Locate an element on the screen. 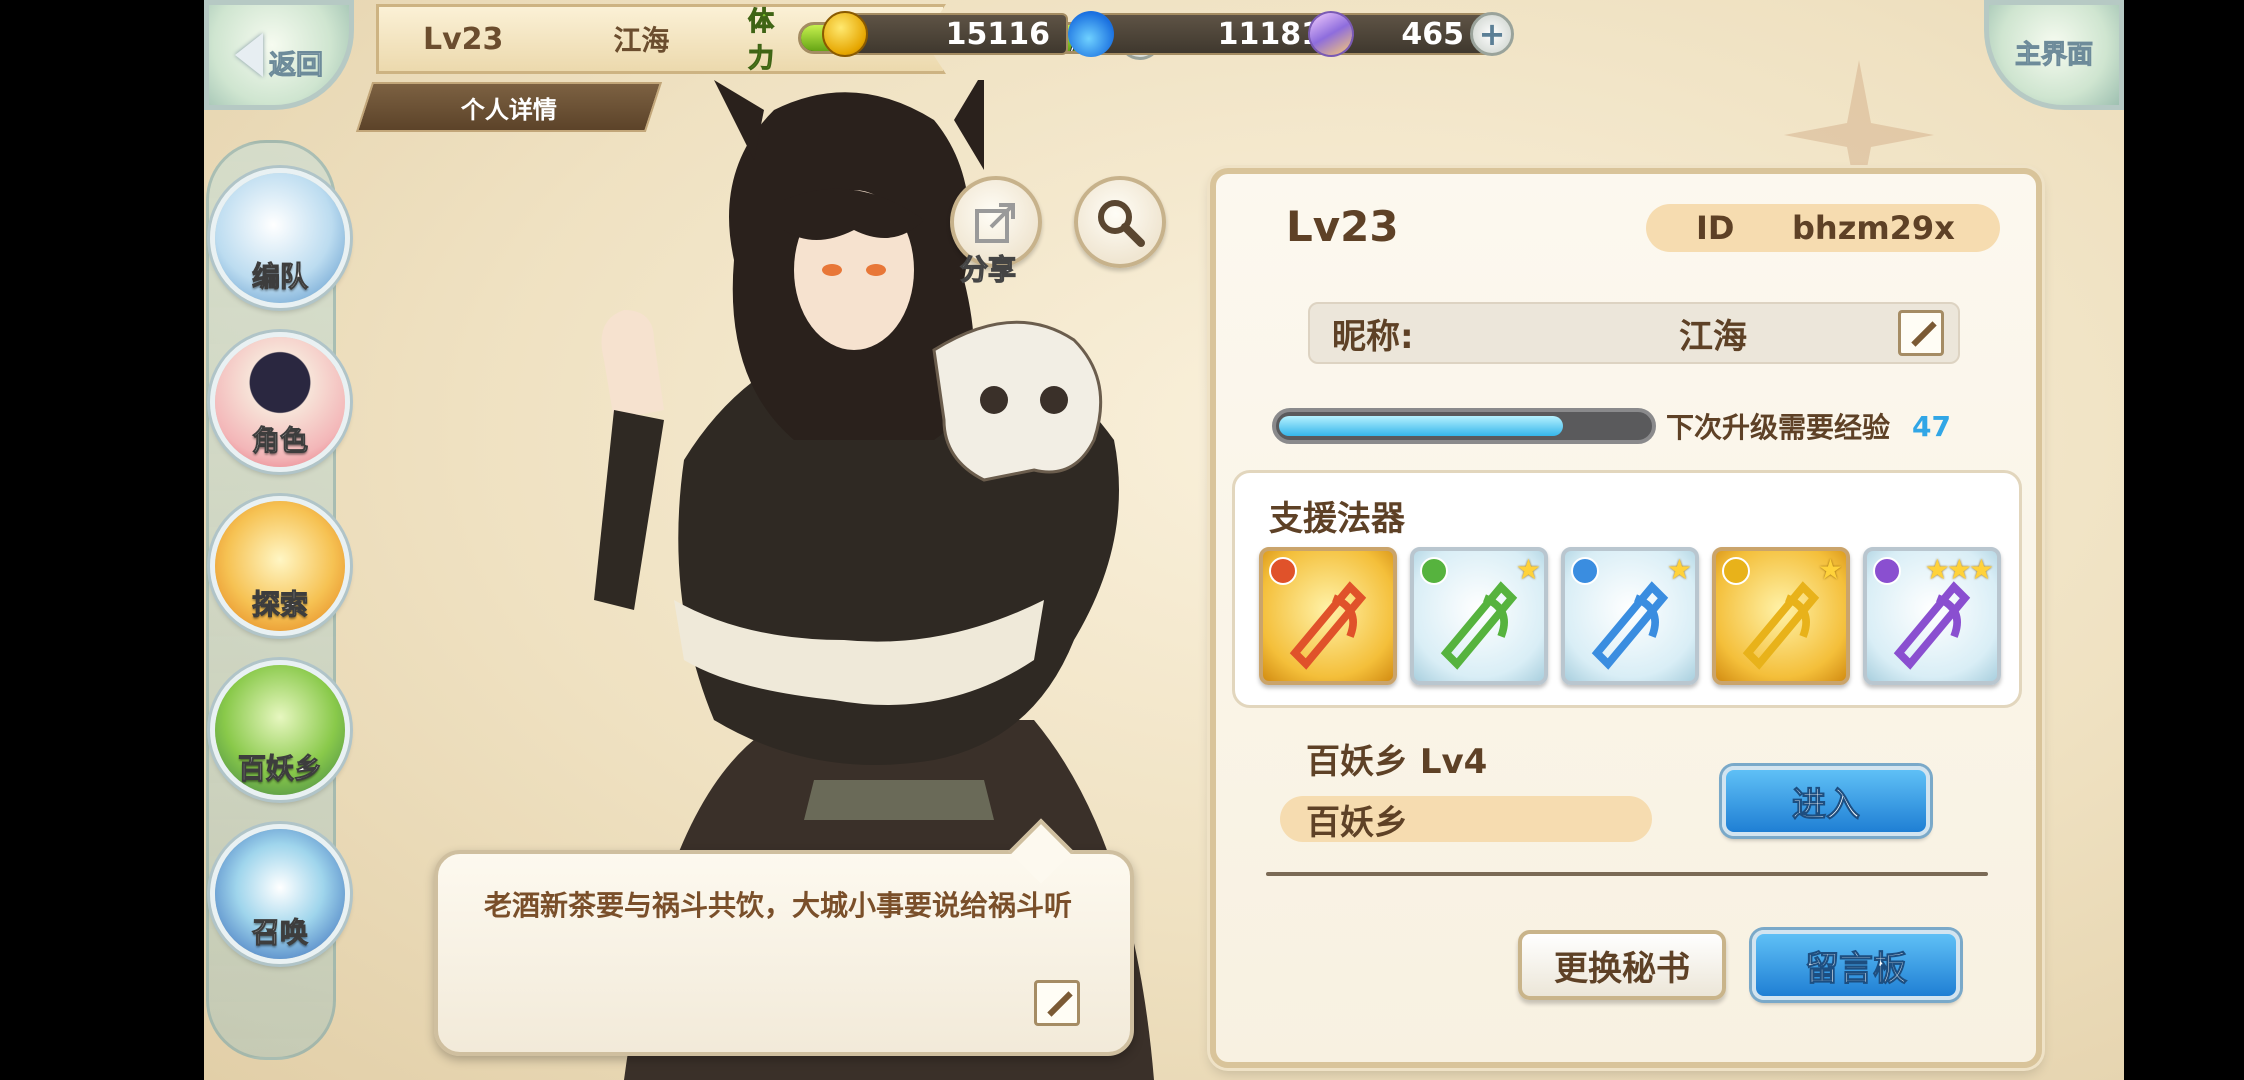 The width and height of the screenshot is (2244, 1080). experience-label: 下次升级需要经验 is located at coordinates (1778, 427).